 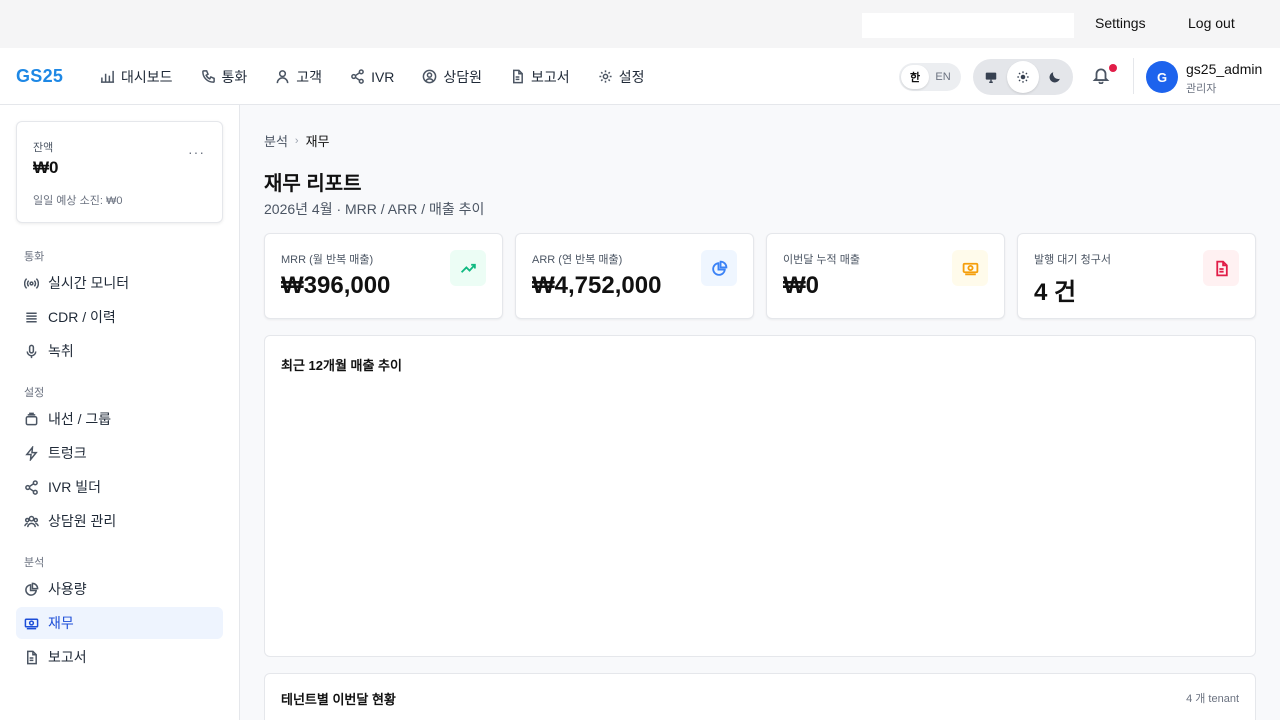 I want to click on sidebar-item-recordings: 녹취, so click(x=119, y=351).